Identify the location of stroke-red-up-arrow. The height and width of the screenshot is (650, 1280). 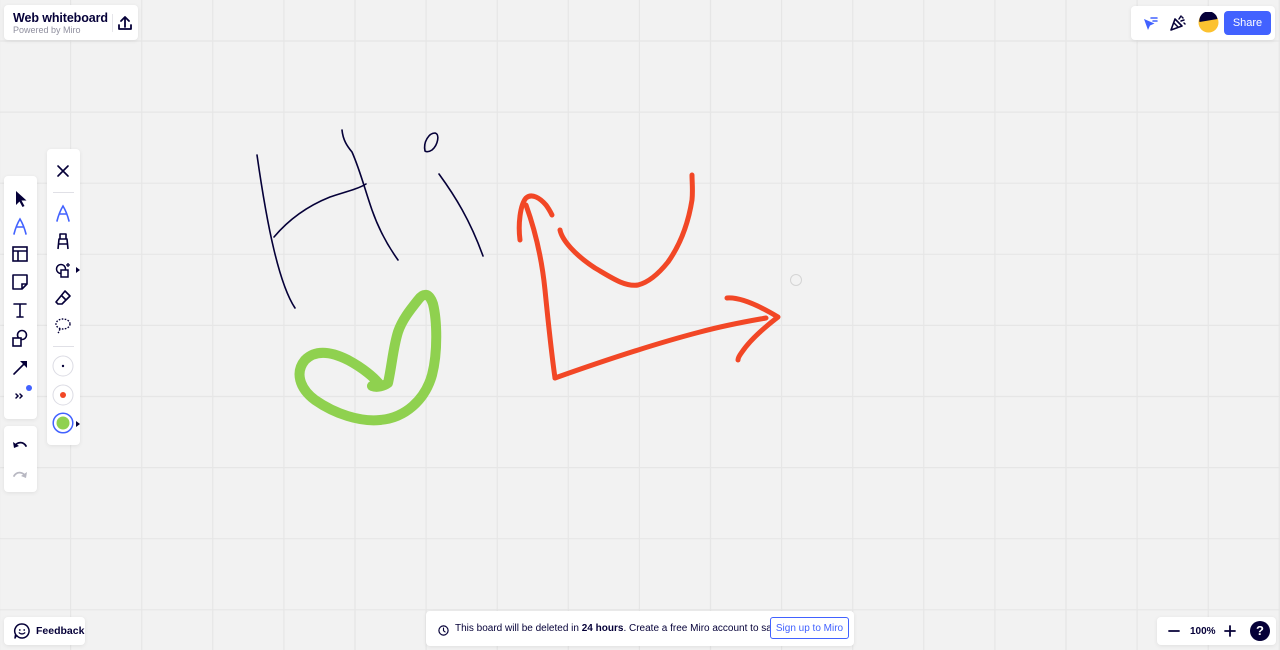
(540, 291).